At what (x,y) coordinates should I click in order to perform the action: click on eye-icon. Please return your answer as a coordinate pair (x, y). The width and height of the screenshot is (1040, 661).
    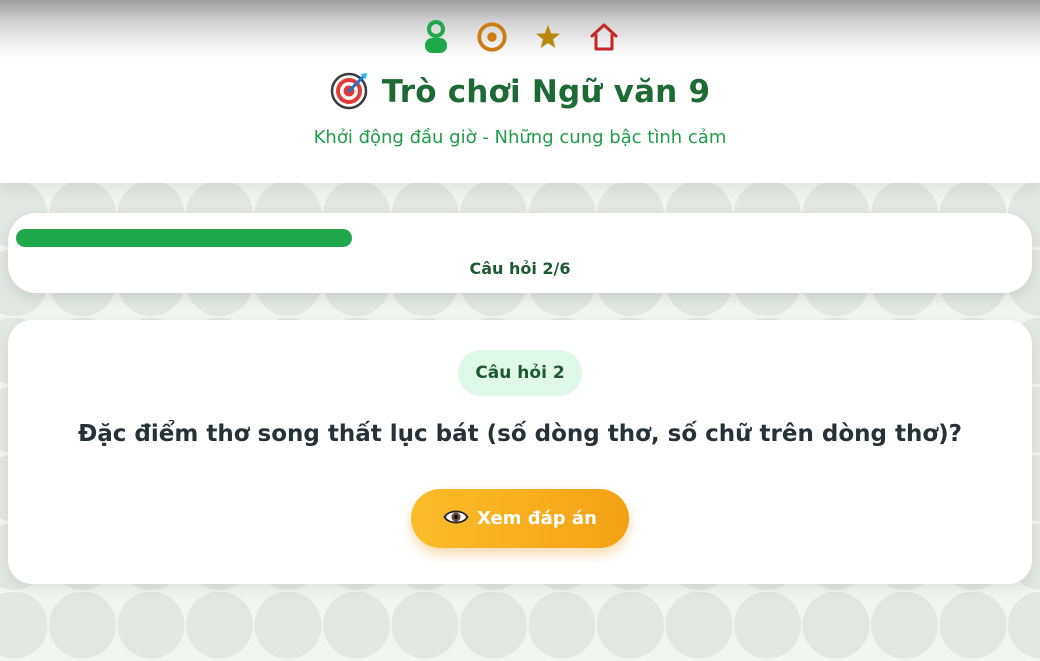
    Looking at the image, I should click on (456, 518).